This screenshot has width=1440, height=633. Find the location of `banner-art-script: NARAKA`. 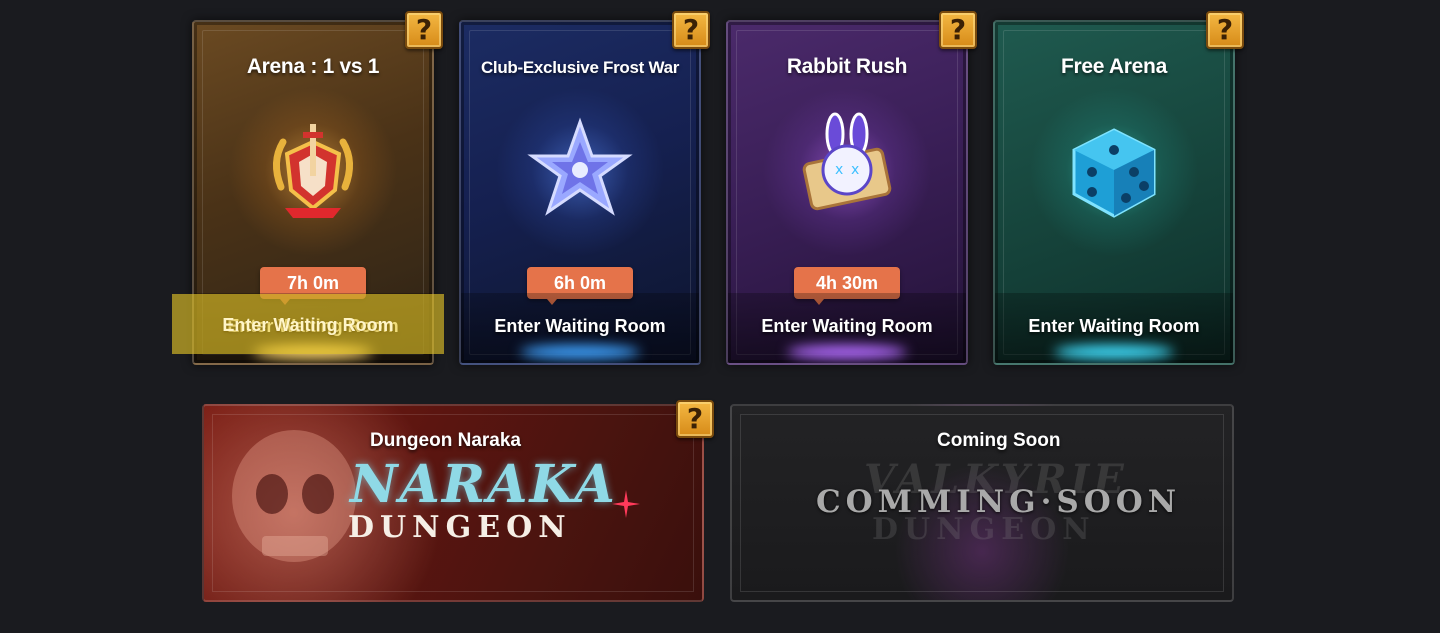

banner-art-script: NARAKA is located at coordinates (483, 484).